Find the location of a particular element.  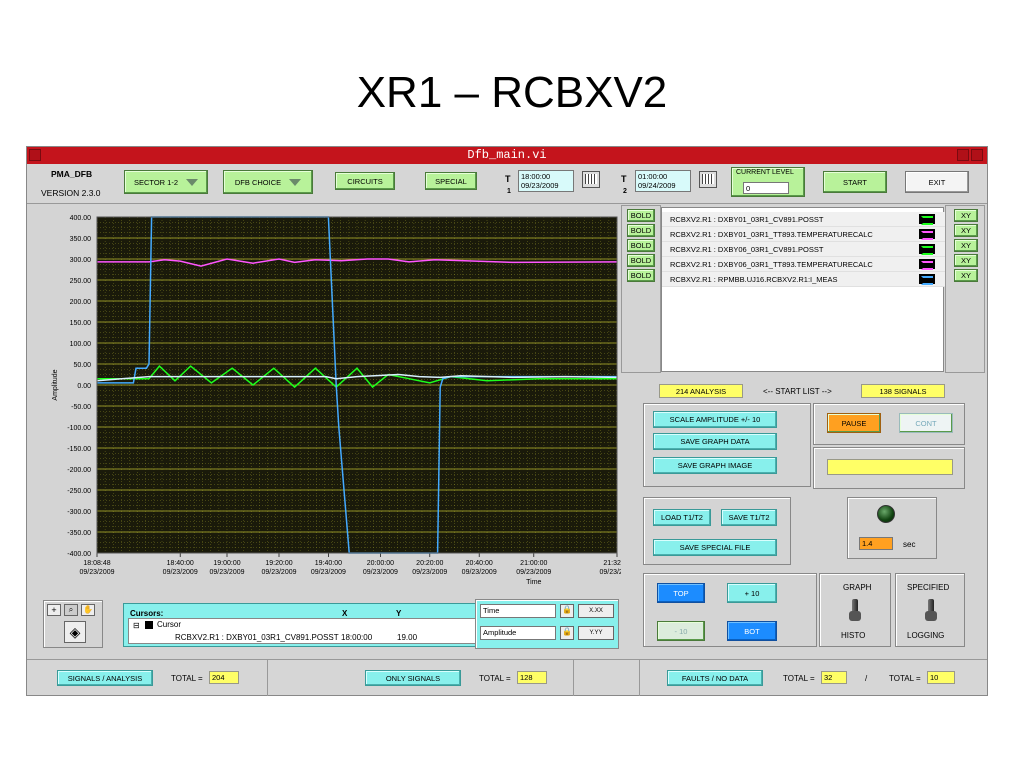

faults-no-data-button: FAULTS / NO DATA is located at coordinates (715, 678).